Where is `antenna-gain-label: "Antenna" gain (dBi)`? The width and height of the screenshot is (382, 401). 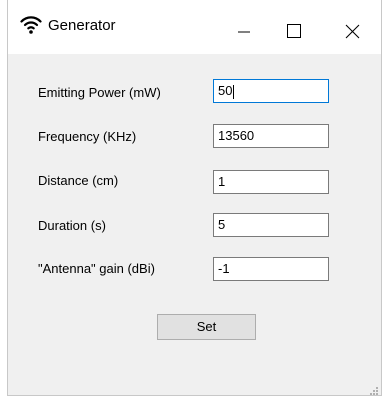 antenna-gain-label: "Antenna" gain (dBi) is located at coordinates (96, 268).